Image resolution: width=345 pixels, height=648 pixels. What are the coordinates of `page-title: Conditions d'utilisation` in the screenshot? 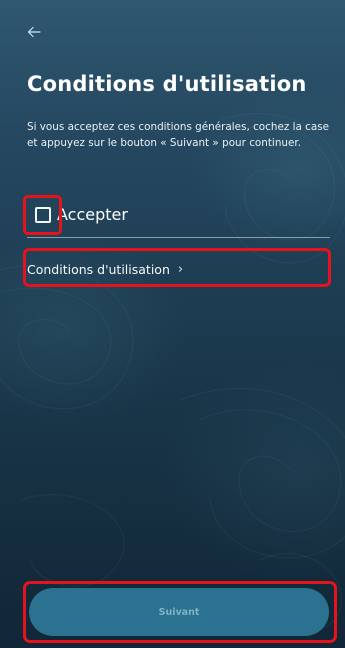 It's located at (167, 84).